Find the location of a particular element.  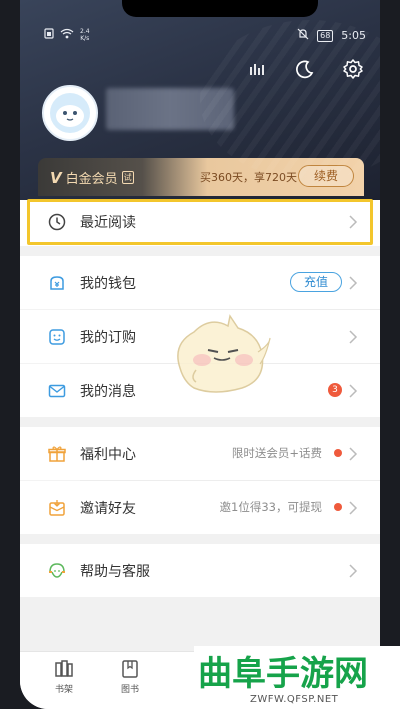

mute-icon is located at coordinates (303, 35).